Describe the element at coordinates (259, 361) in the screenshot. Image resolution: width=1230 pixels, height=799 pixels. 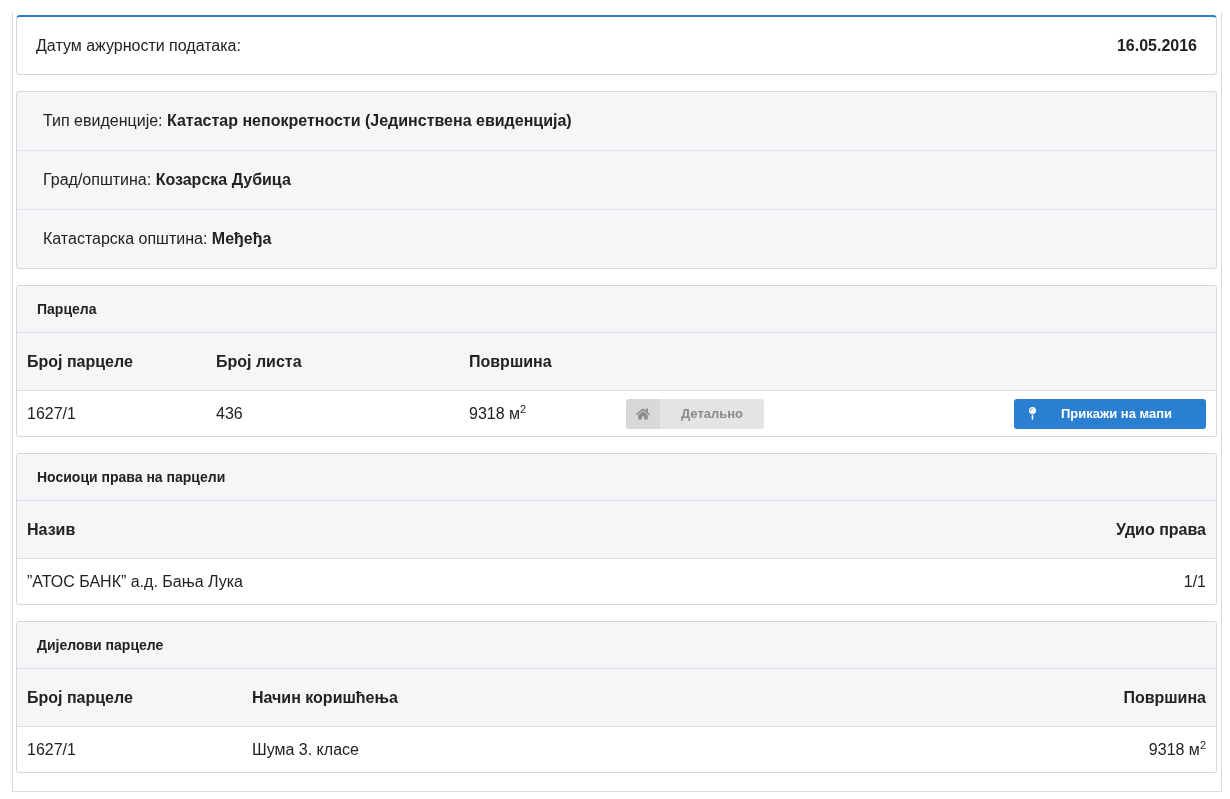
I see `column-header: Број листа` at that location.